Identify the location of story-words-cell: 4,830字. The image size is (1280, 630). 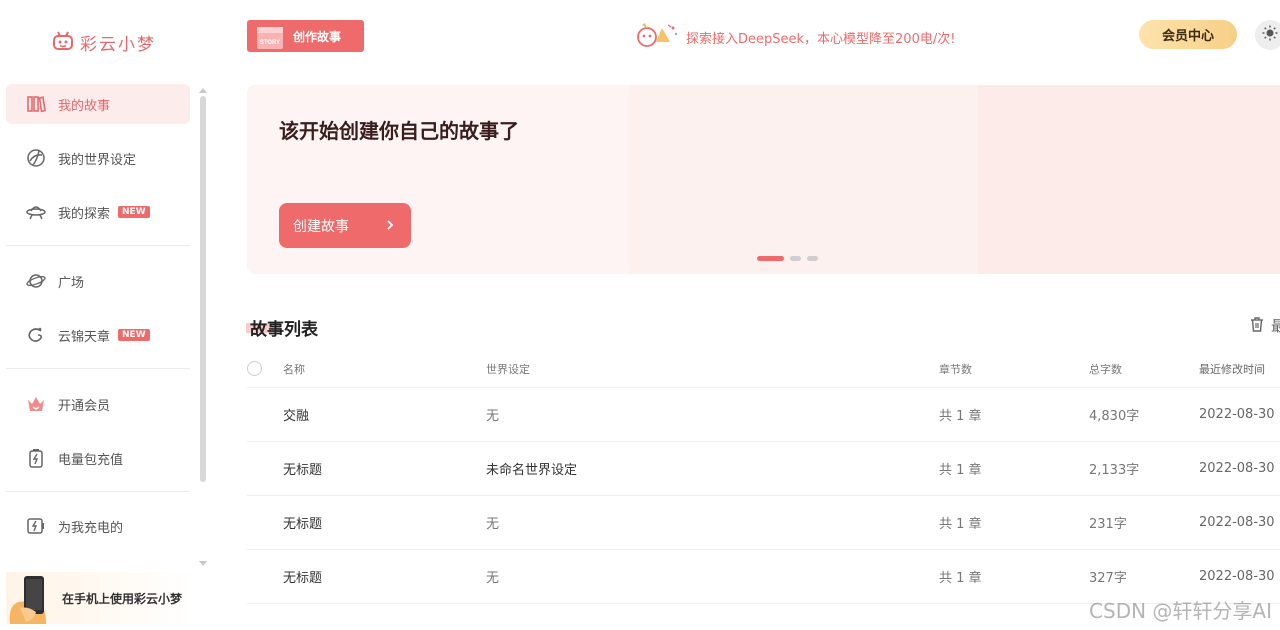
(1114, 416).